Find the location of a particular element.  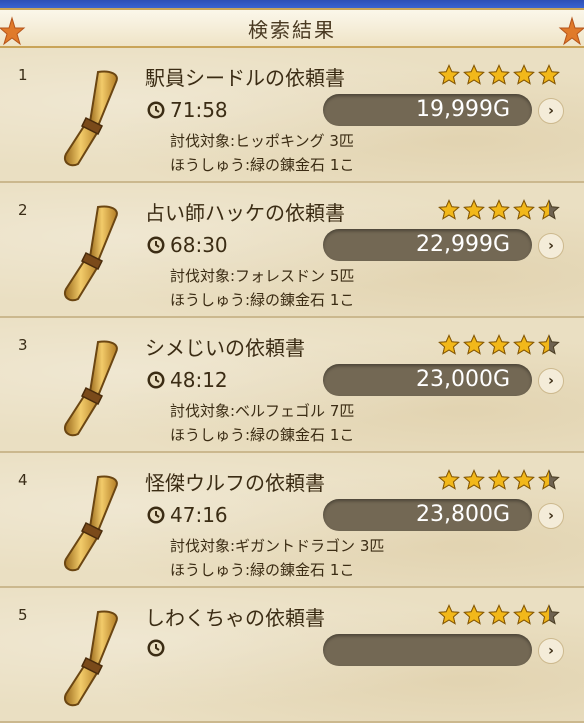

price-pill: 23,000G is located at coordinates (427, 380).